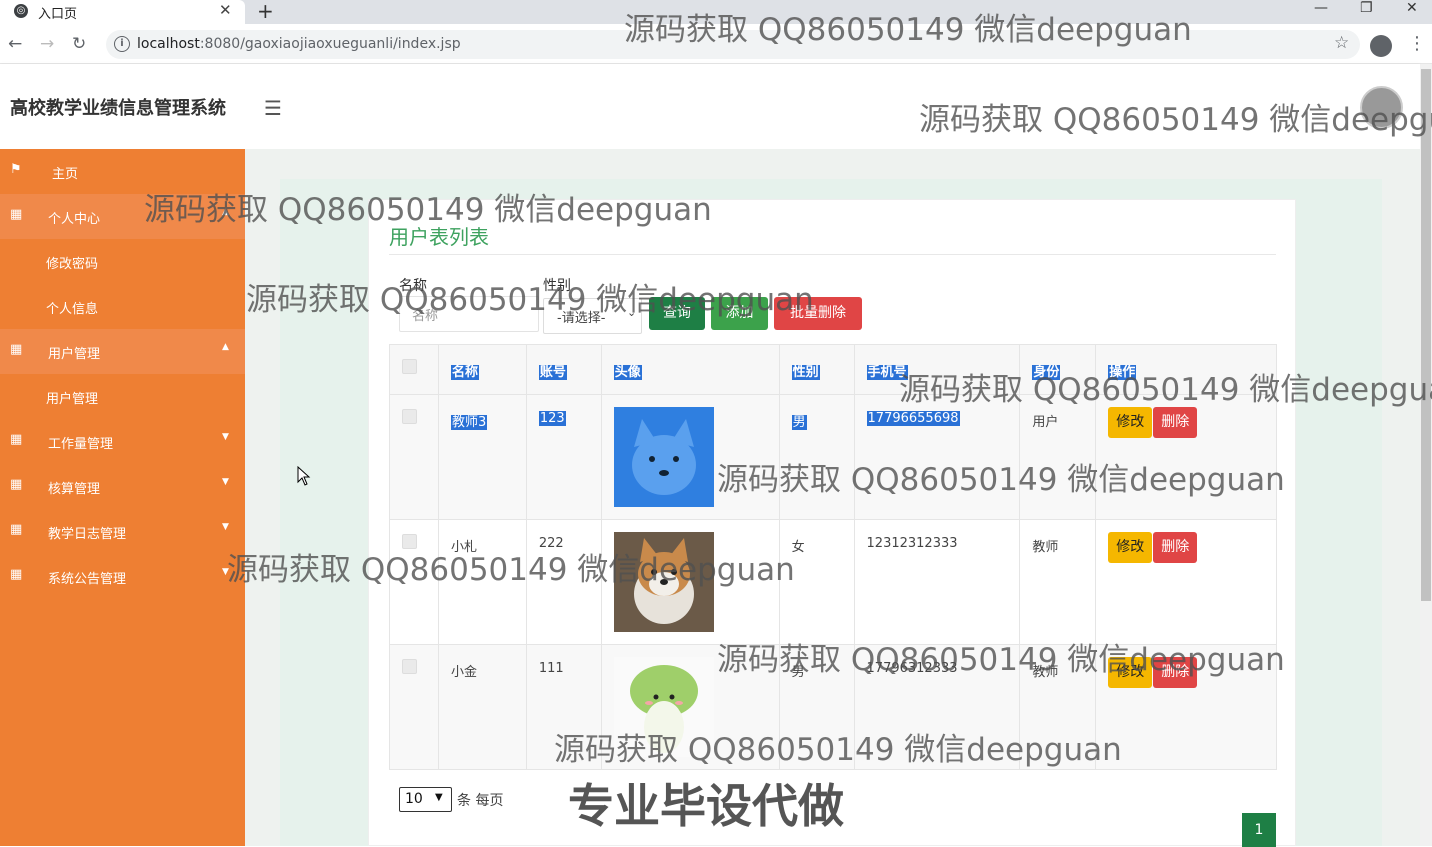  Describe the element at coordinates (122, 441) in the screenshot. I see `sidebar-item-workload: ▦ 工作量管理 ▼` at that location.